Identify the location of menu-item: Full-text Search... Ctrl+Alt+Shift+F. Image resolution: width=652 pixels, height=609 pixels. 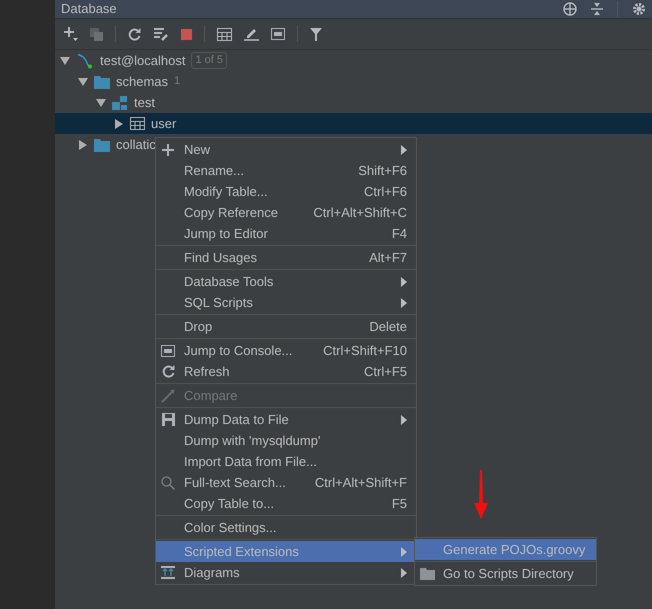
(286, 482).